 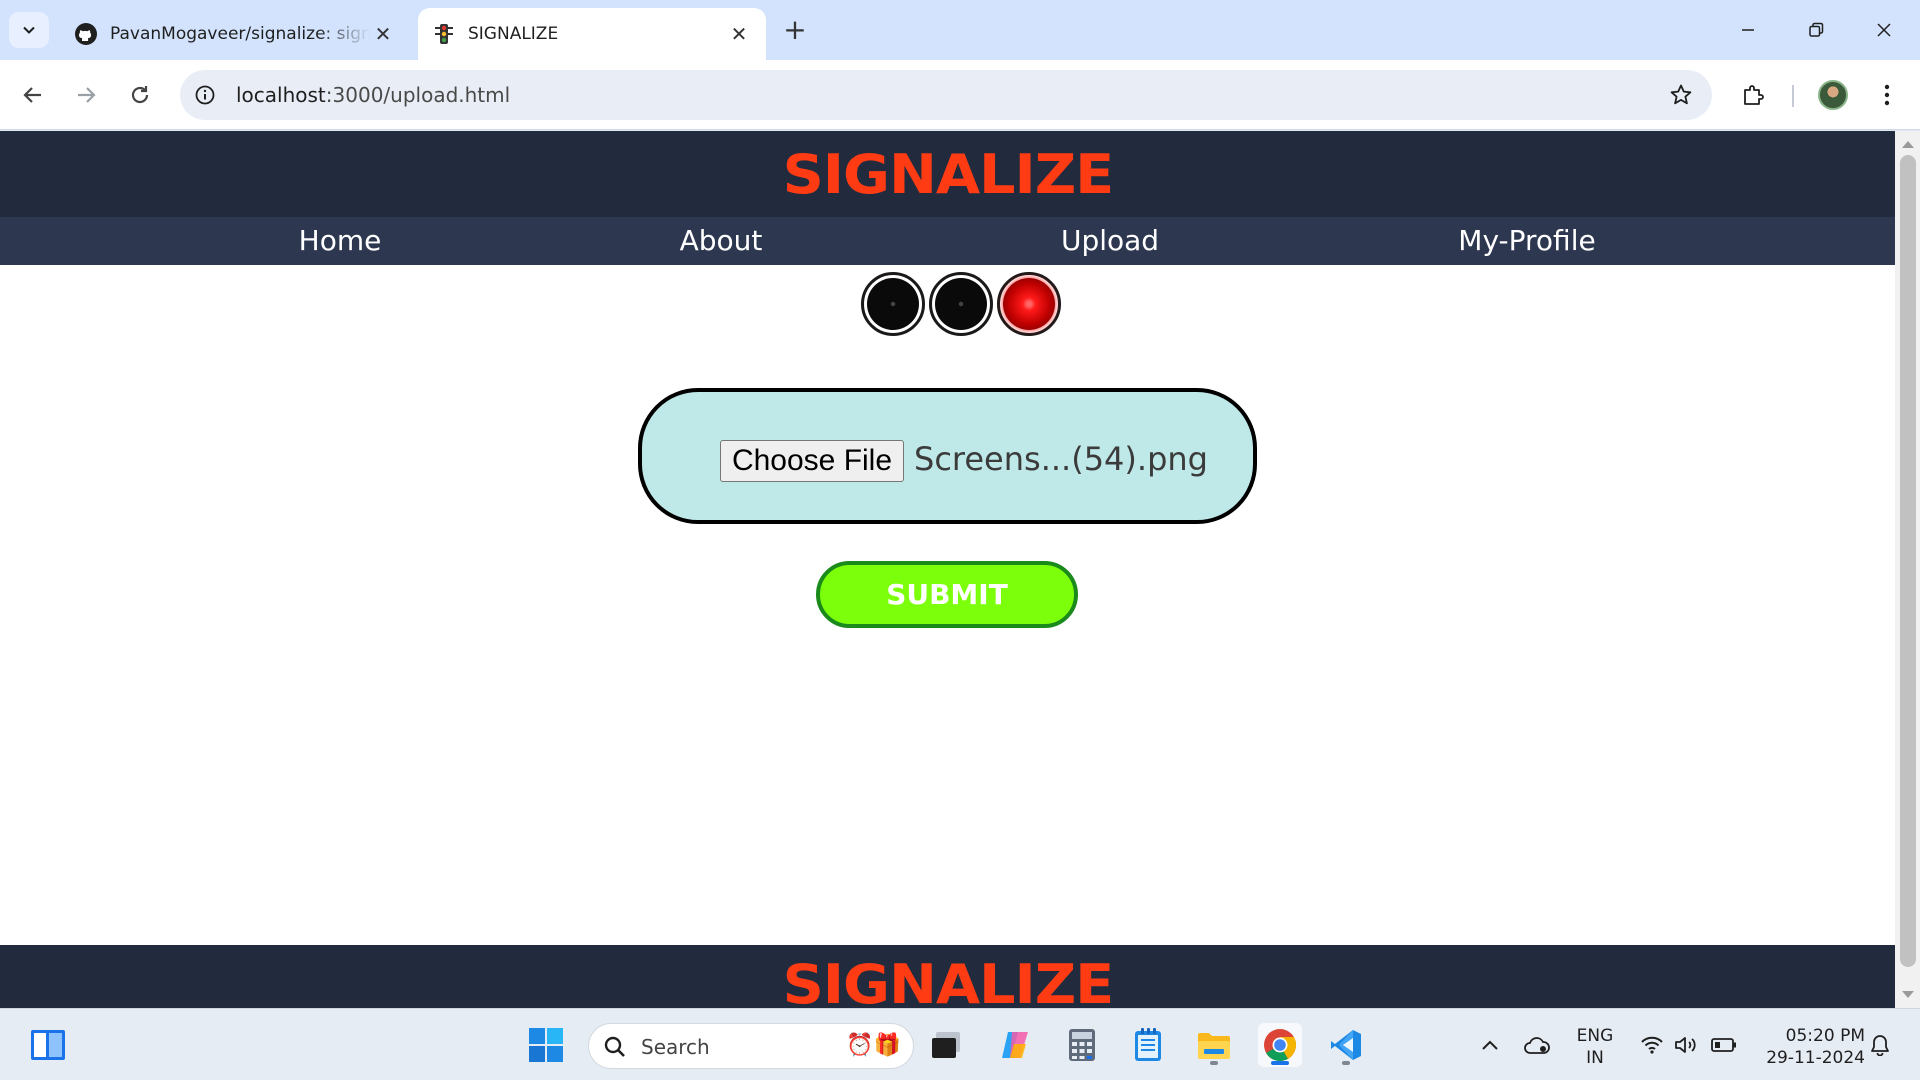 I want to click on url-path: :3000/upload.html, so click(x=418, y=95).